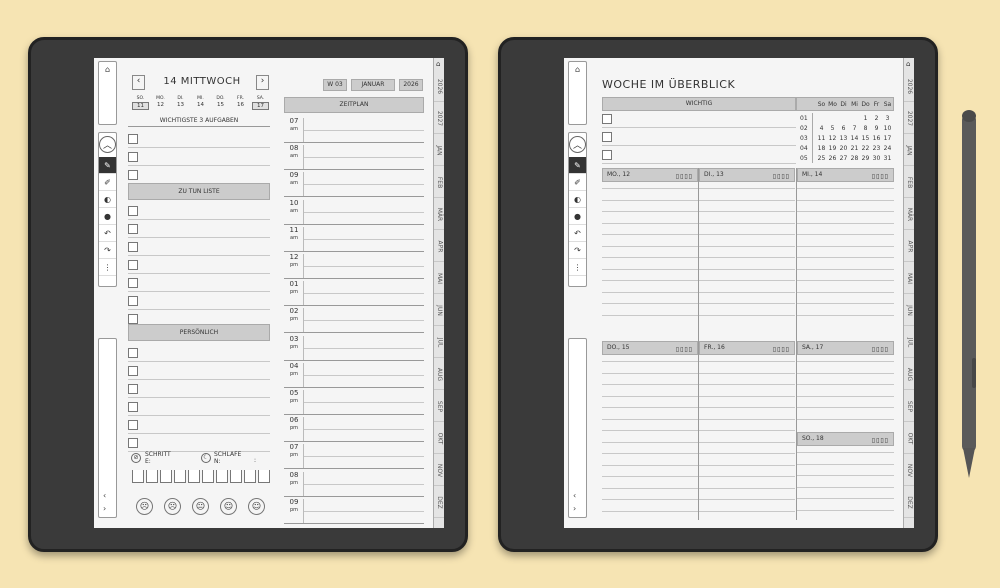 The height and width of the screenshot is (588, 1000). What do you see at coordinates (821, 128) in the screenshot?
I see `calendar-day: 4` at bounding box center [821, 128].